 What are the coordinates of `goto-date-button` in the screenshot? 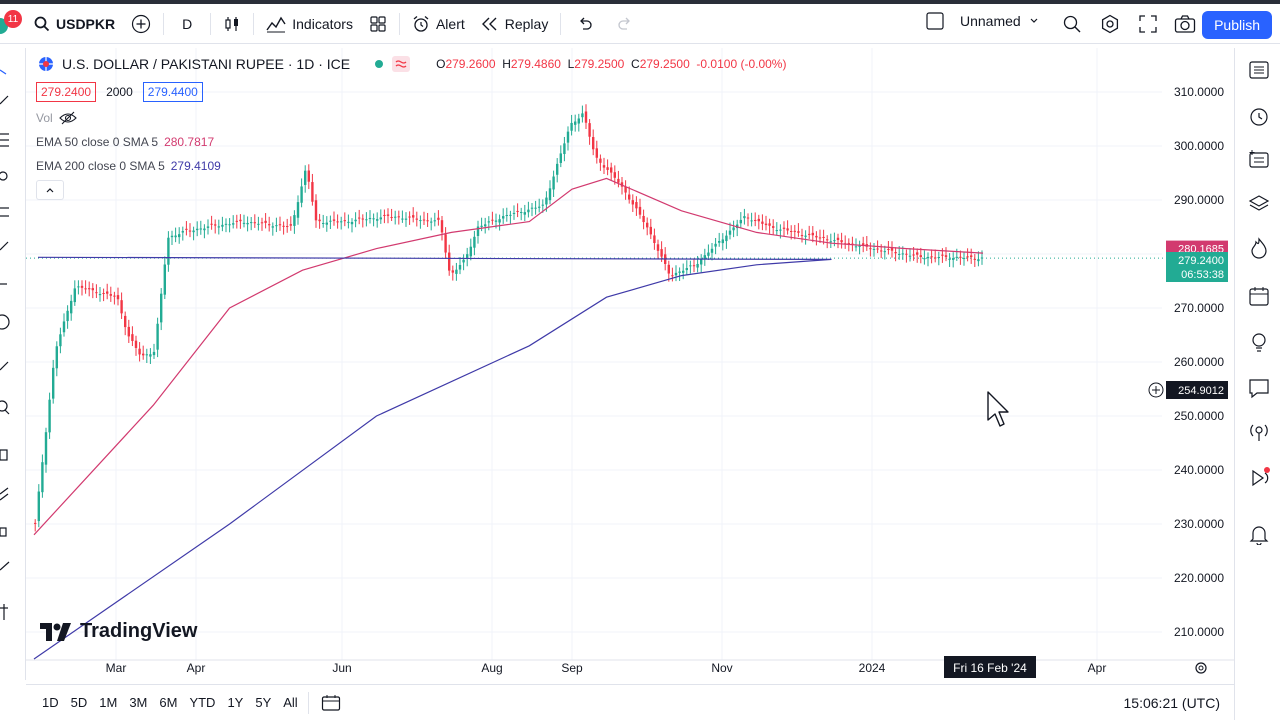 It's located at (331, 703).